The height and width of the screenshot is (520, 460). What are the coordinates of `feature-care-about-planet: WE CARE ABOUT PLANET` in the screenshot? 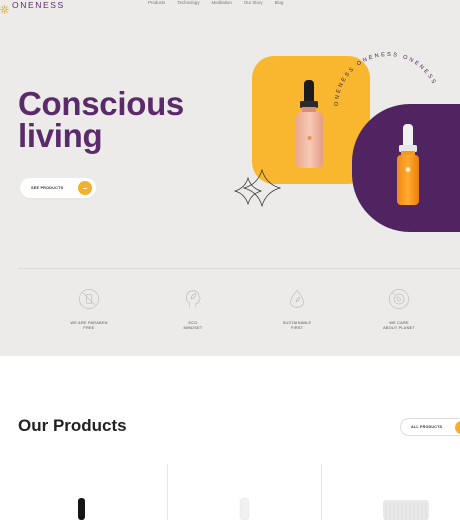 It's located at (399, 309).